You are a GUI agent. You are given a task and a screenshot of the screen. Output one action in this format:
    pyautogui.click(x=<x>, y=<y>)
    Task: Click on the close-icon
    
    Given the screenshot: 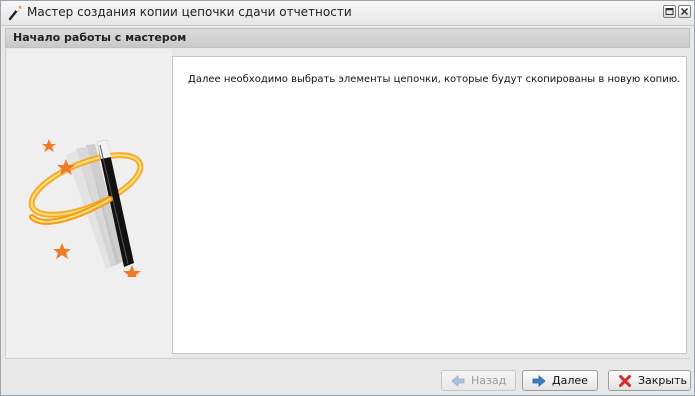 What is the action you would take?
    pyautogui.click(x=684, y=11)
    